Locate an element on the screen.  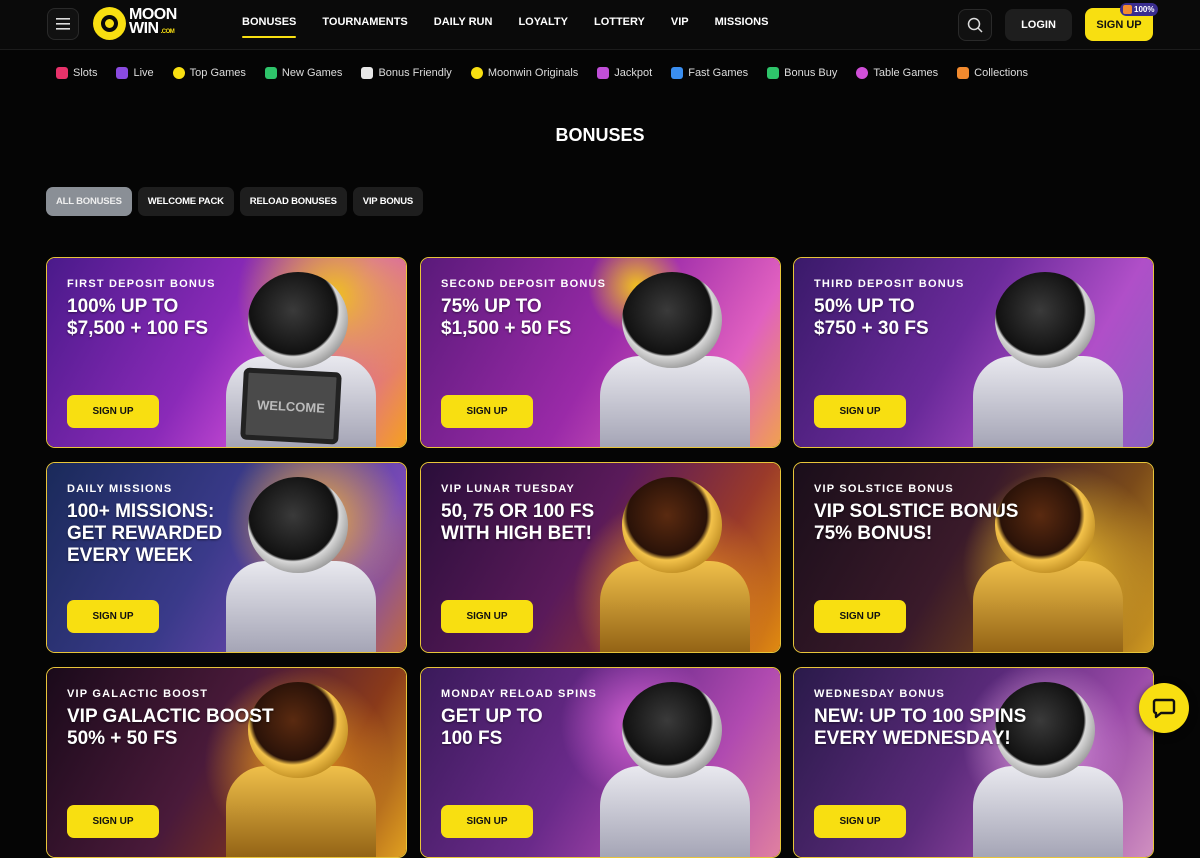
card-title-line: VIP GALACTIC BOOST is located at coordinates (170, 716).